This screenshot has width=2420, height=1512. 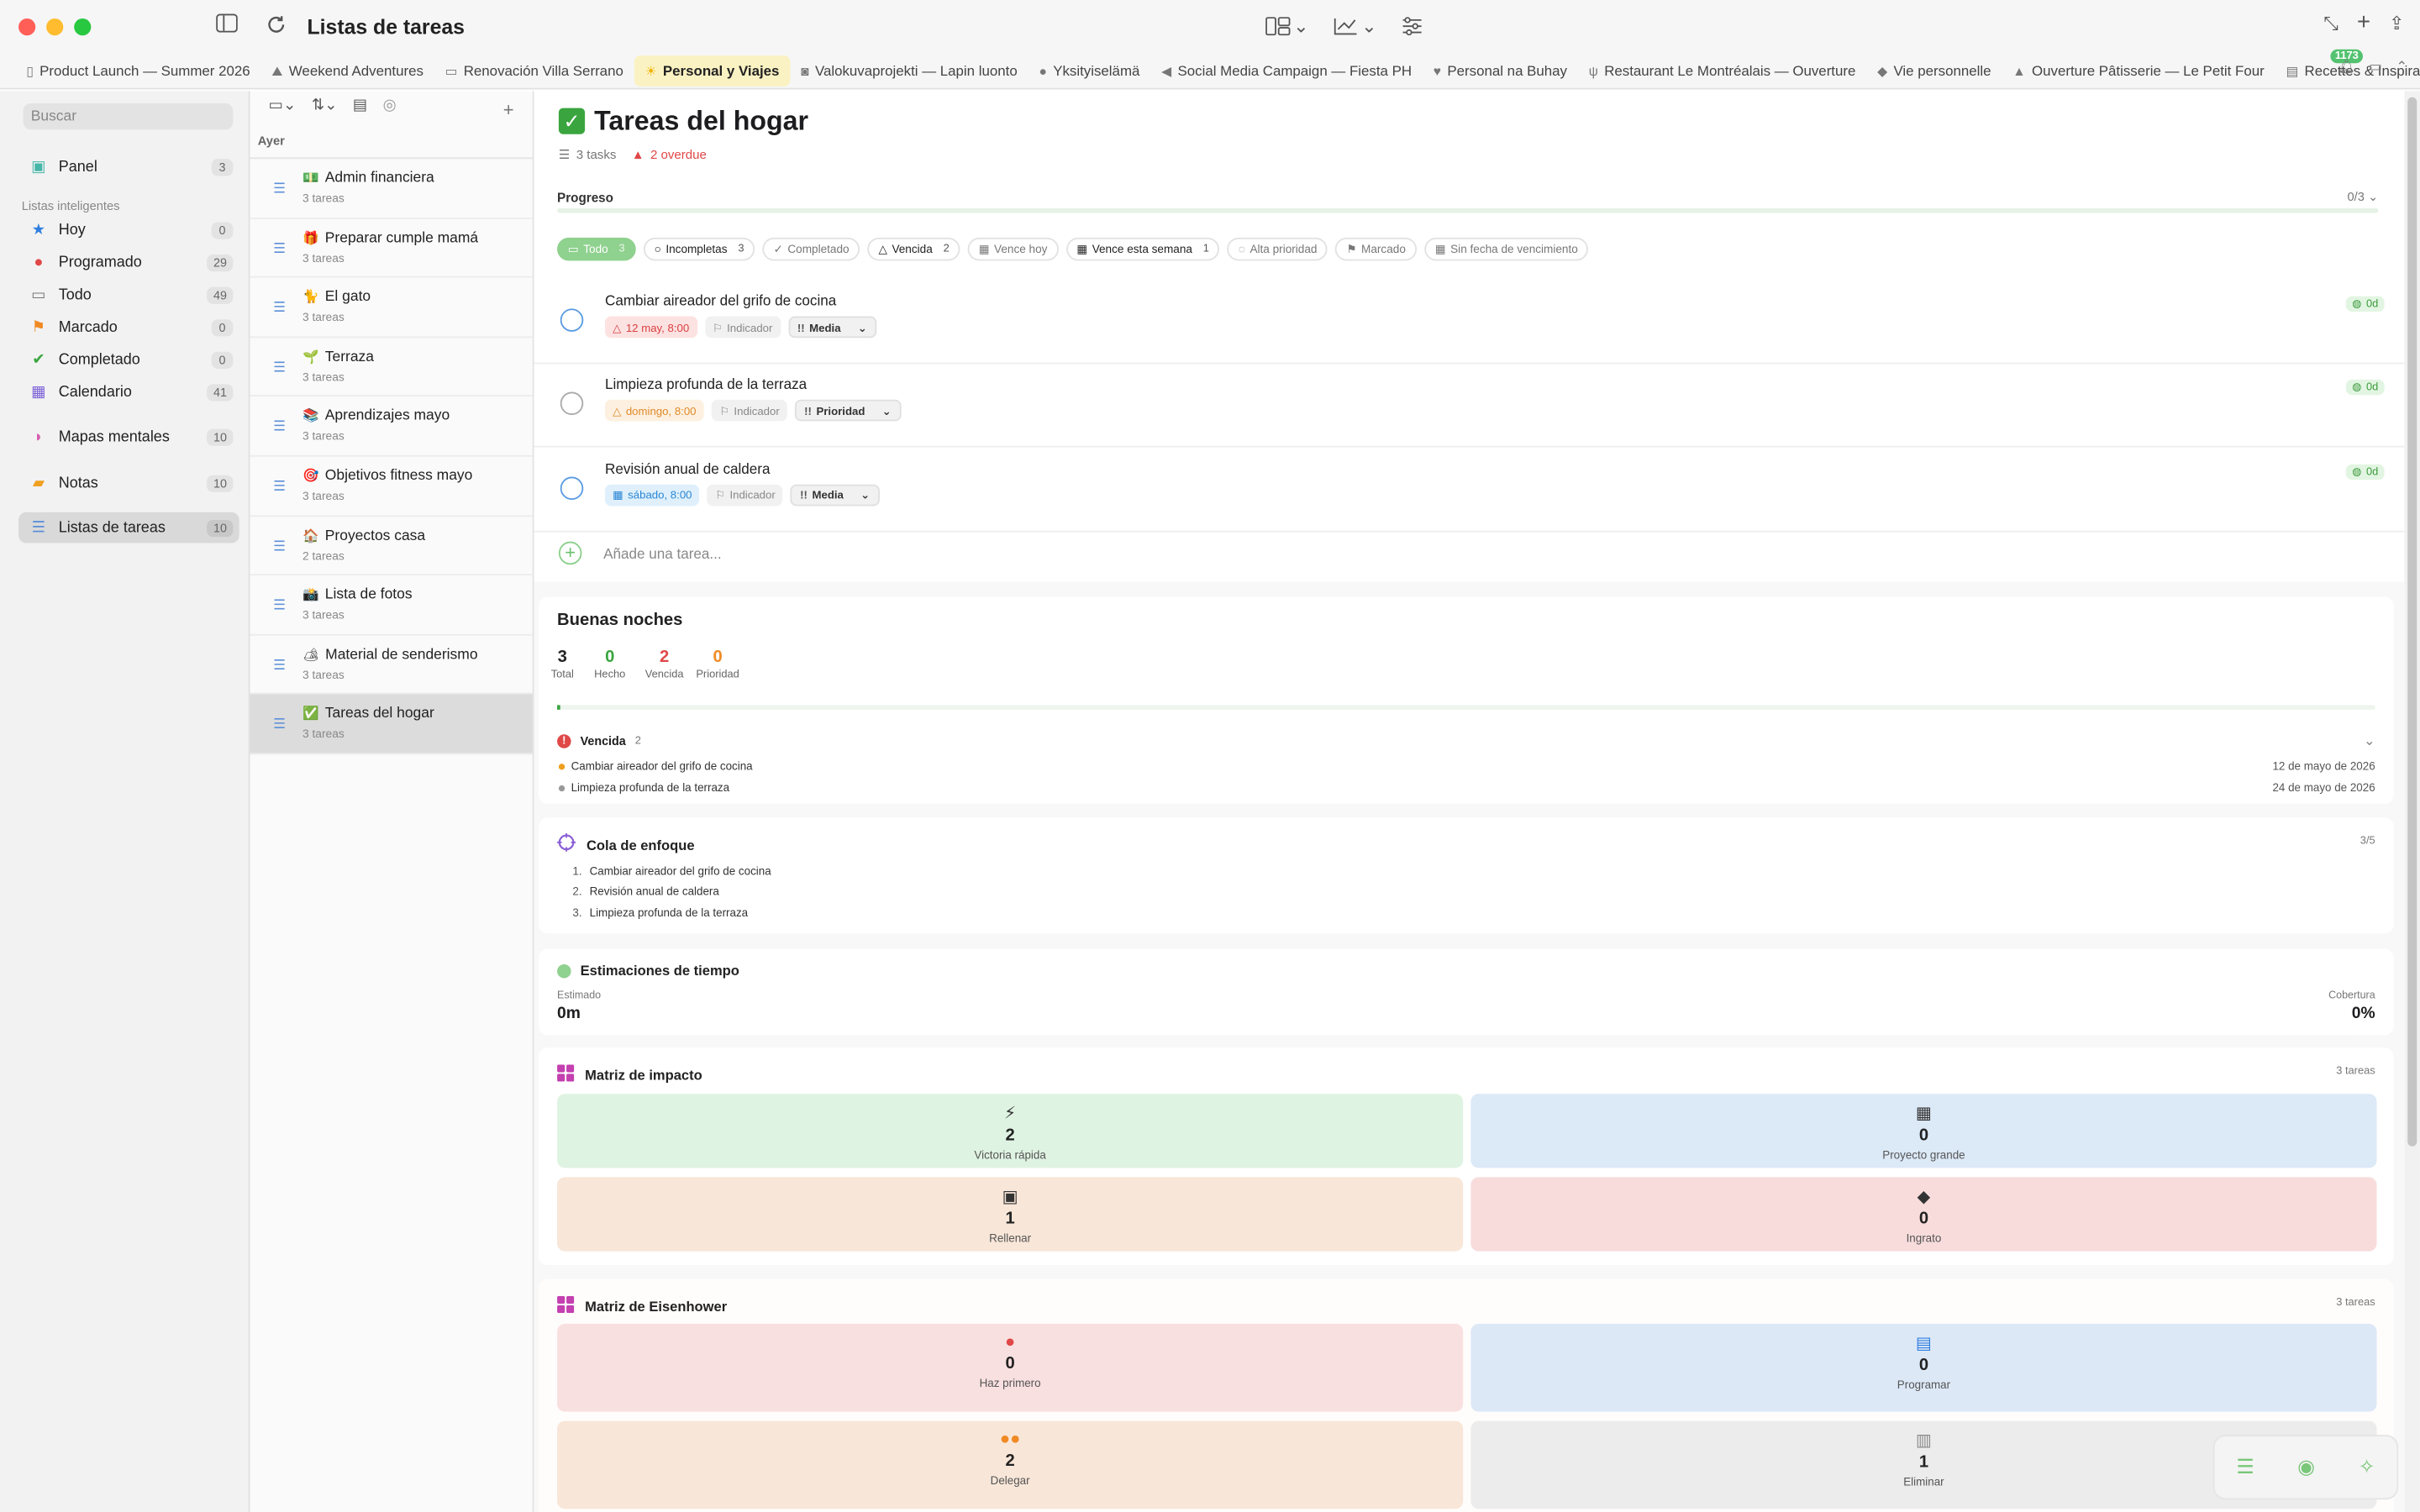 What do you see at coordinates (1376, 249) in the screenshot?
I see `filter-marcado: ⚑ Marcado` at bounding box center [1376, 249].